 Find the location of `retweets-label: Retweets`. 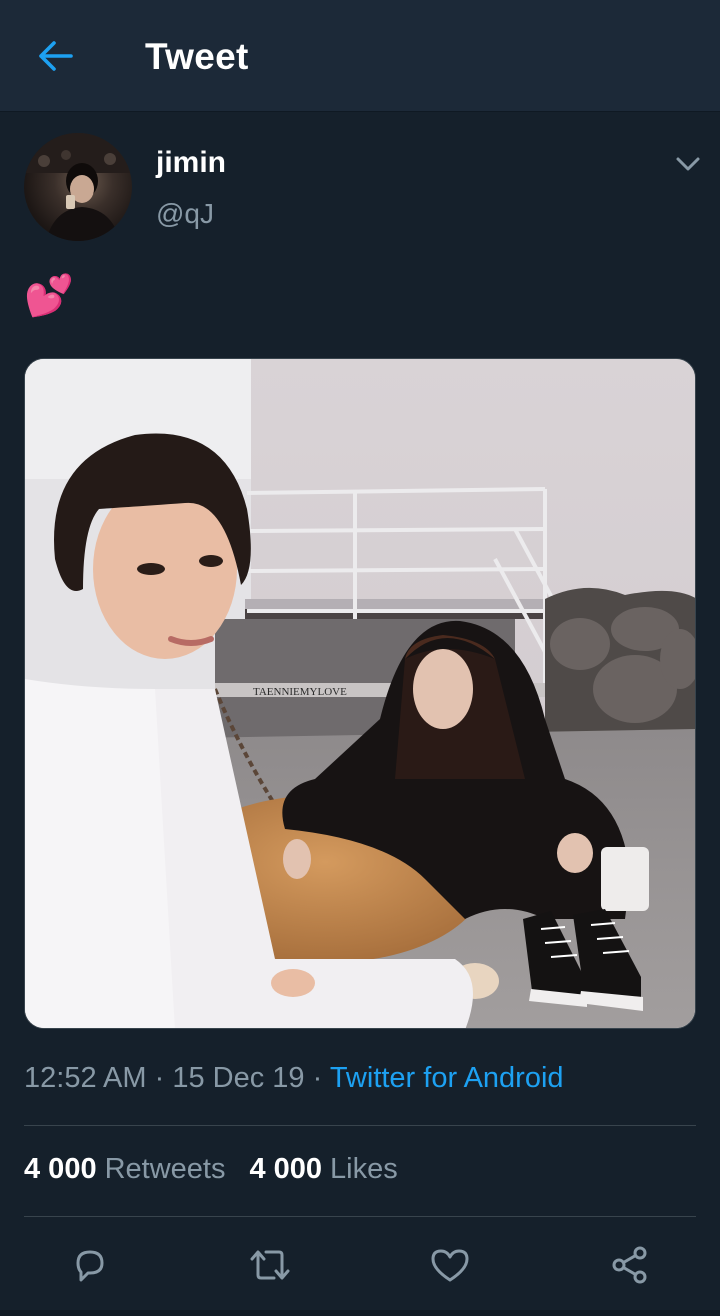

retweets-label: Retweets is located at coordinates (165, 1169).